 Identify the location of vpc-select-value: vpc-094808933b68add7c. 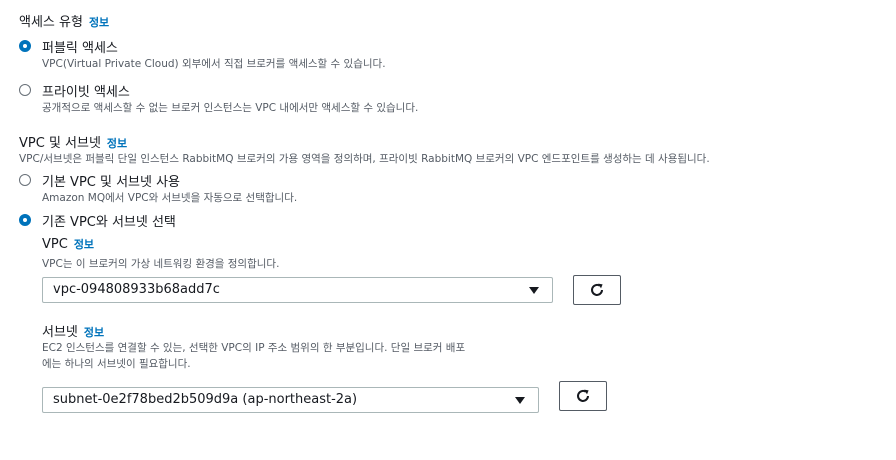
(136, 289).